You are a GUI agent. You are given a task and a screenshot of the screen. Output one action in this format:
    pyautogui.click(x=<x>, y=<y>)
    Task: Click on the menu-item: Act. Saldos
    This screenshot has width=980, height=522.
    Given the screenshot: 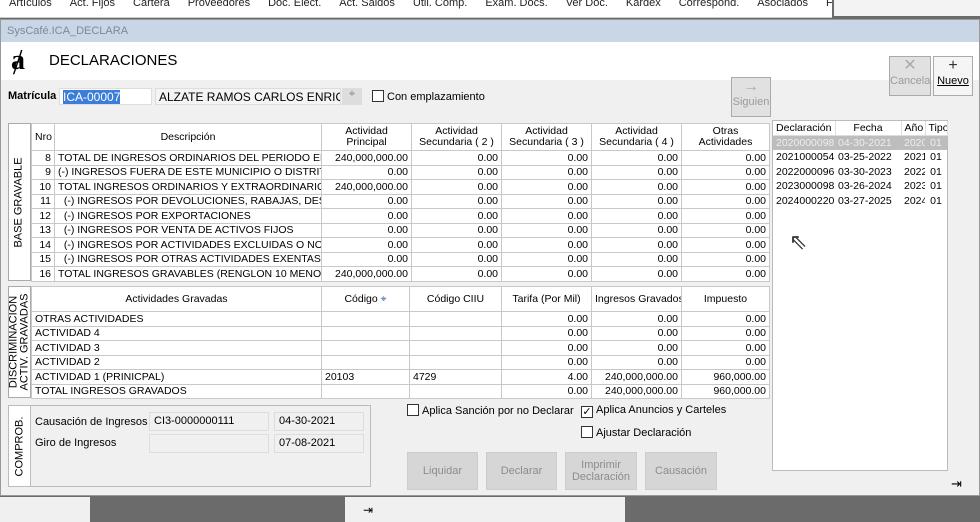 What is the action you would take?
    pyautogui.click(x=367, y=8)
    